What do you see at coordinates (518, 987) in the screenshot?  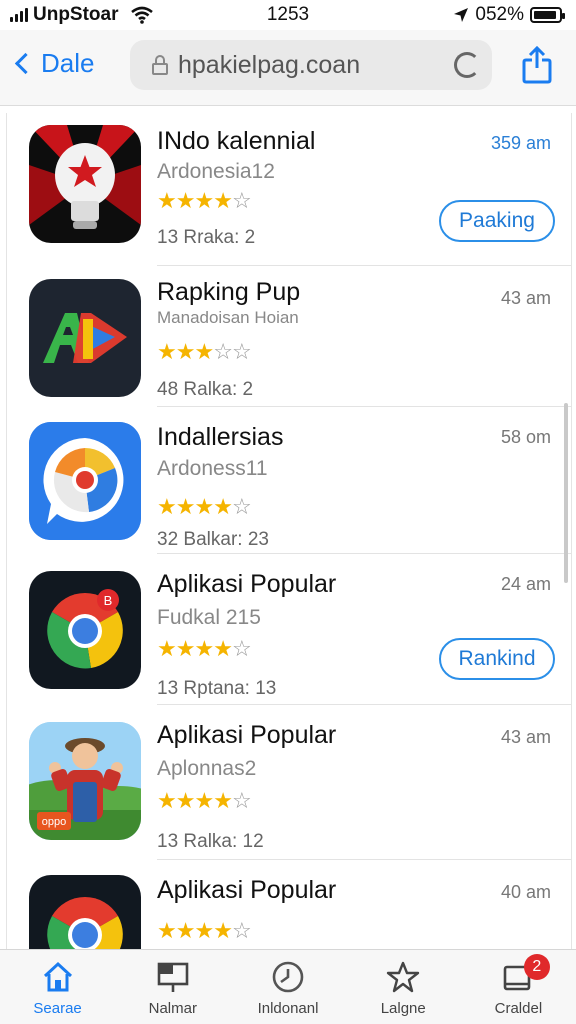 I see `tab-craldel: 2 Craldel` at bounding box center [518, 987].